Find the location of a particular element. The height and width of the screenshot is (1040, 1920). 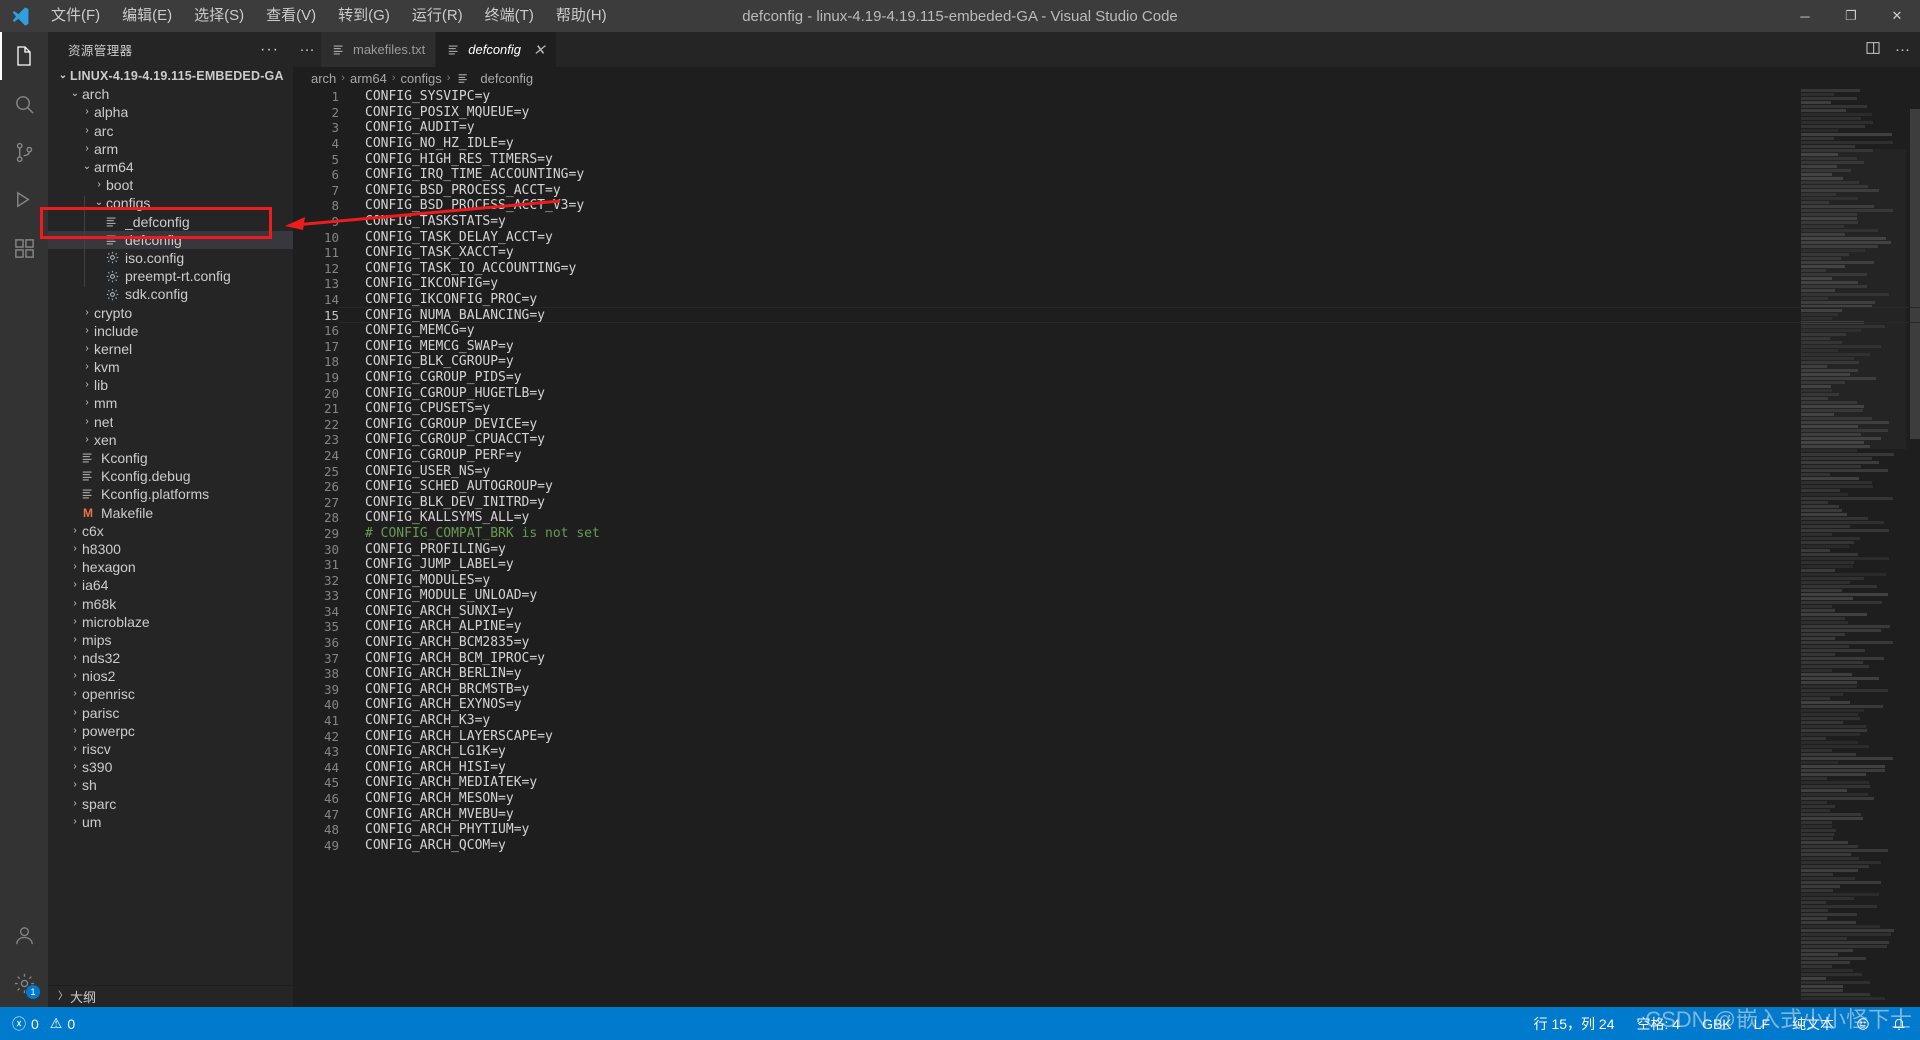

outline-section: 〉 大纲 is located at coordinates (170, 996).